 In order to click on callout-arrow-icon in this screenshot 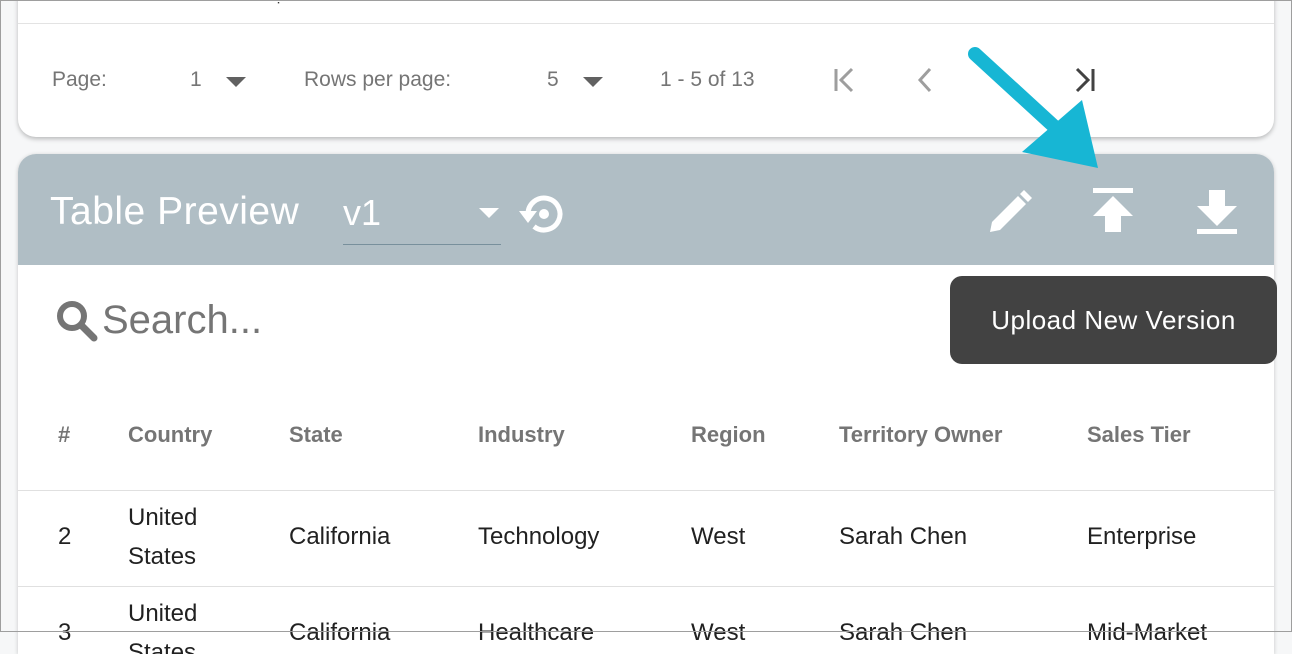, I will do `click(1033, 107)`.